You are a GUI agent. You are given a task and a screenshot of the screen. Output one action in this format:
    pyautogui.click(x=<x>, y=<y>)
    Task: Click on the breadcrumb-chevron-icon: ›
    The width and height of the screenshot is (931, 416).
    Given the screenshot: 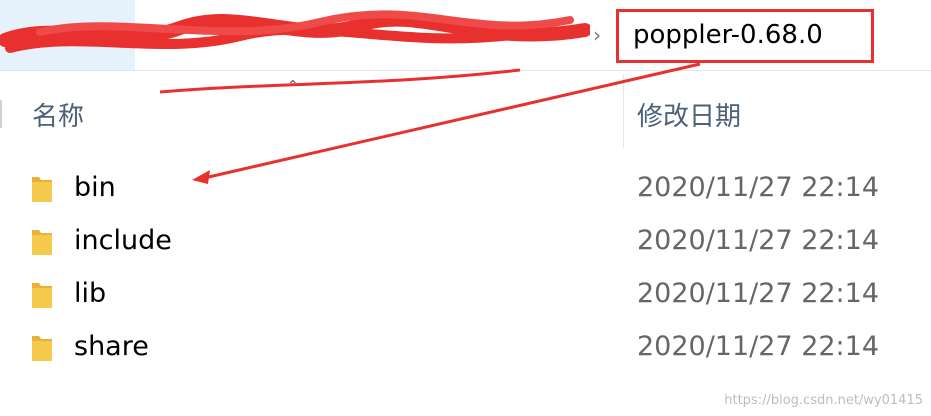 What is the action you would take?
    pyautogui.click(x=603, y=35)
    